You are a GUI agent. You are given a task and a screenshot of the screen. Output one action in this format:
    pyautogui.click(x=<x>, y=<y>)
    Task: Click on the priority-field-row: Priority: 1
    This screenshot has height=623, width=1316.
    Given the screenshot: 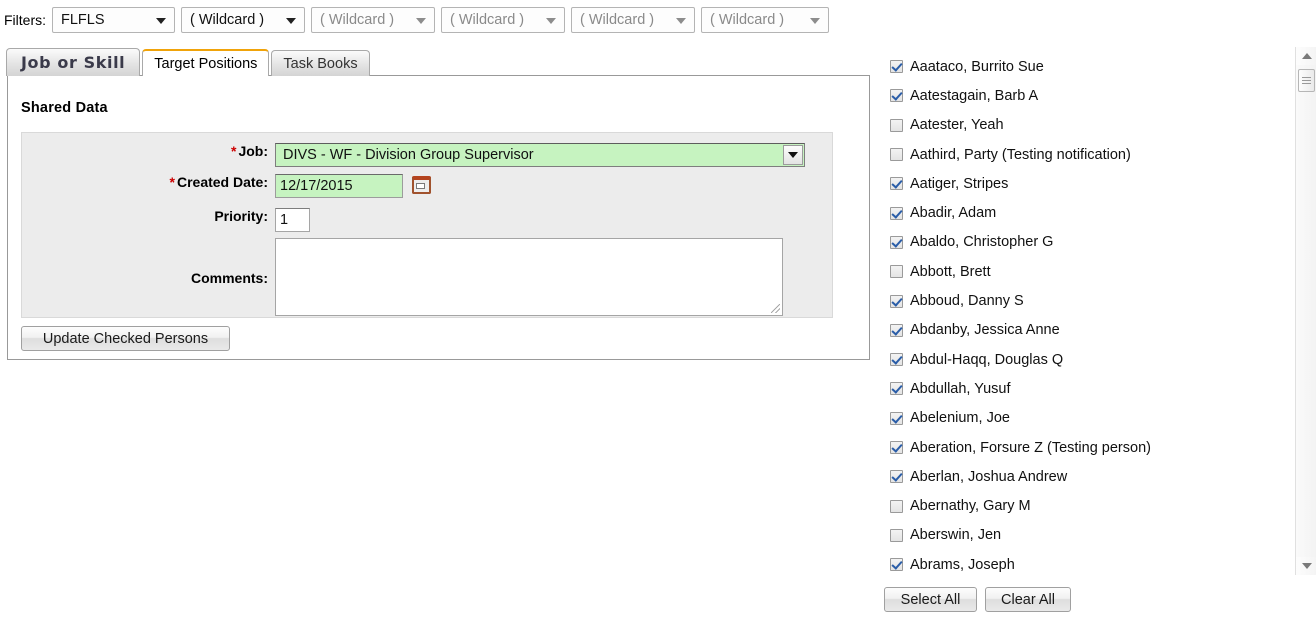 What is the action you would take?
    pyautogui.click(x=166, y=220)
    